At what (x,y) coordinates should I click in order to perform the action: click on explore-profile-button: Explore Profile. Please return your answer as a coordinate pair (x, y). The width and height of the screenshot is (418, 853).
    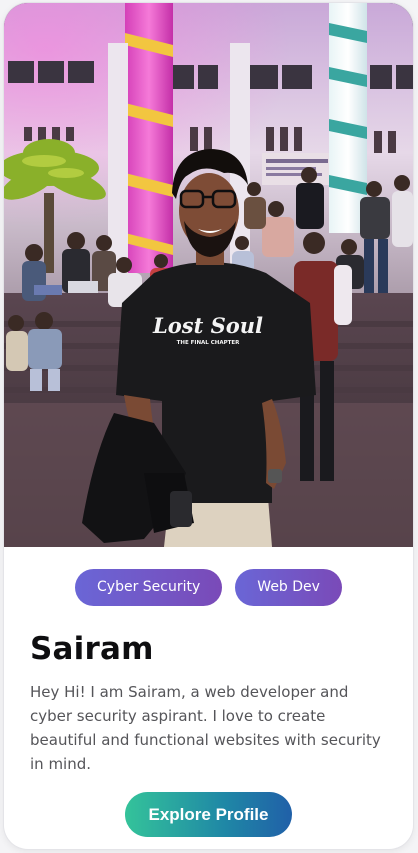
    Looking at the image, I should click on (208, 814).